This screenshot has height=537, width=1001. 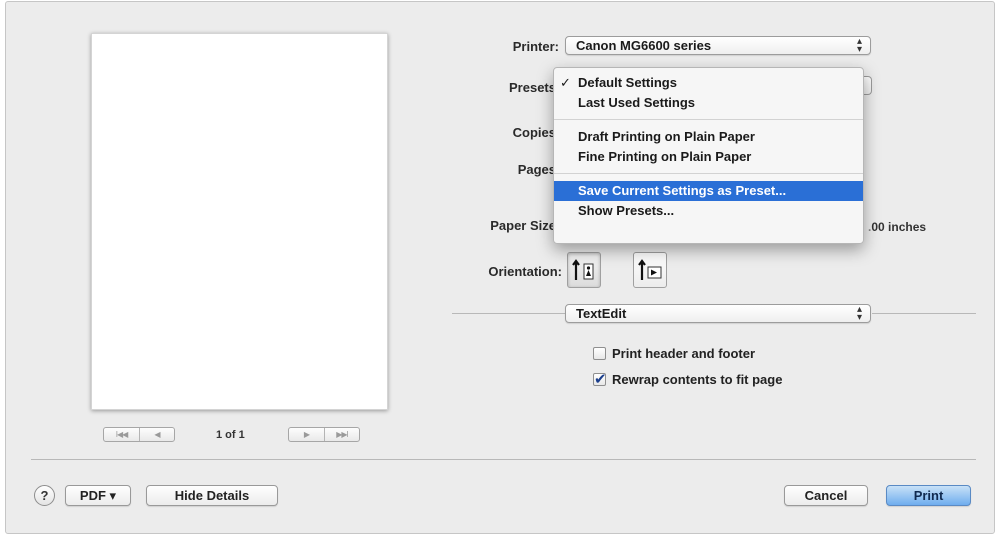 I want to click on rewrap-option: Rewrap contents to fit page, so click(x=688, y=379).